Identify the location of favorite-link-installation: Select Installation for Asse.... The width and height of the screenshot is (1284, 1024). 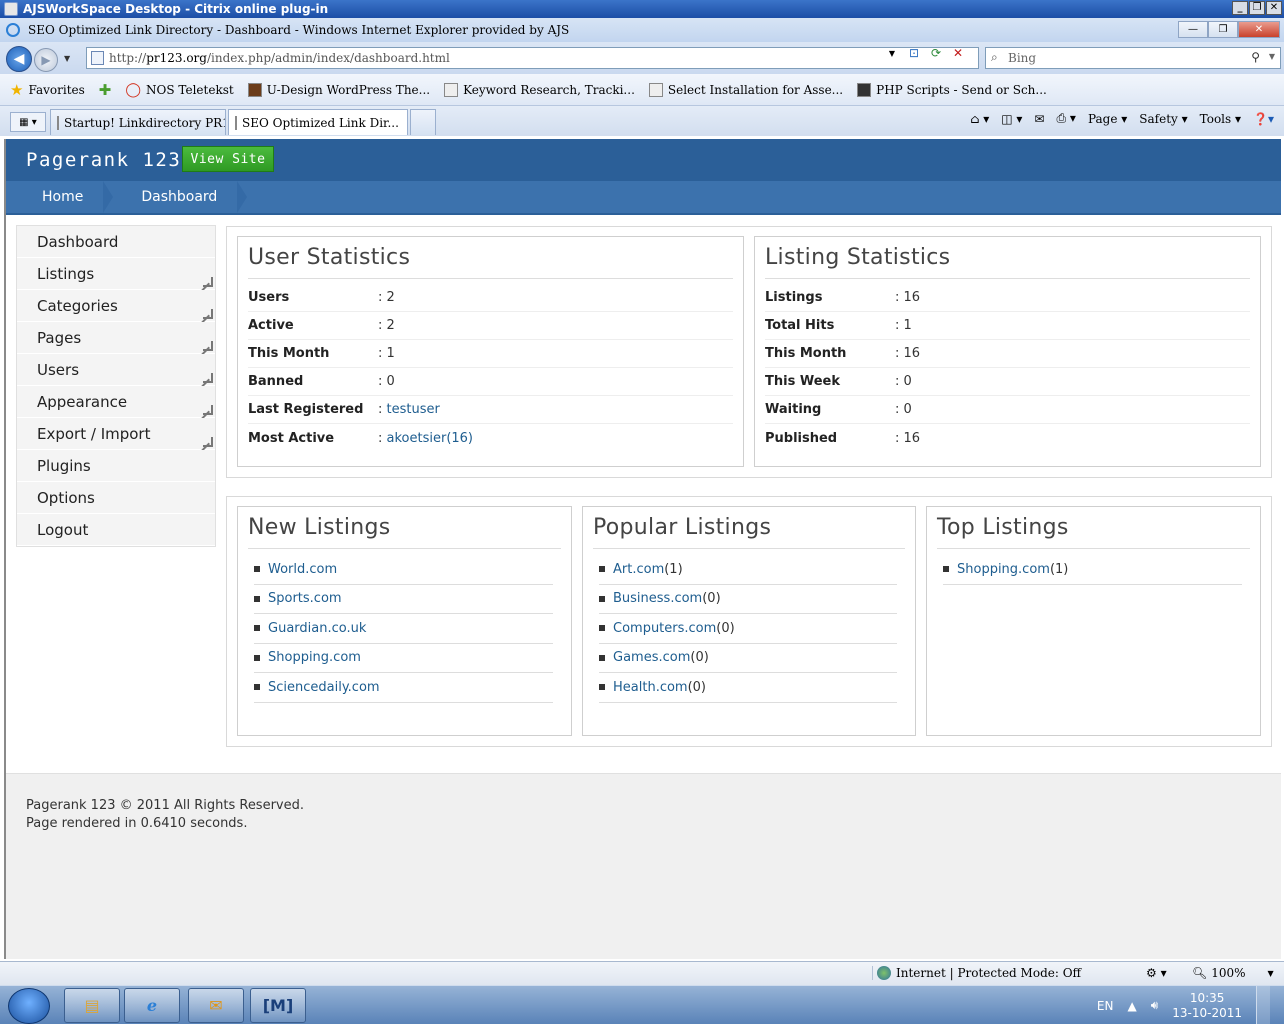
(745, 89).